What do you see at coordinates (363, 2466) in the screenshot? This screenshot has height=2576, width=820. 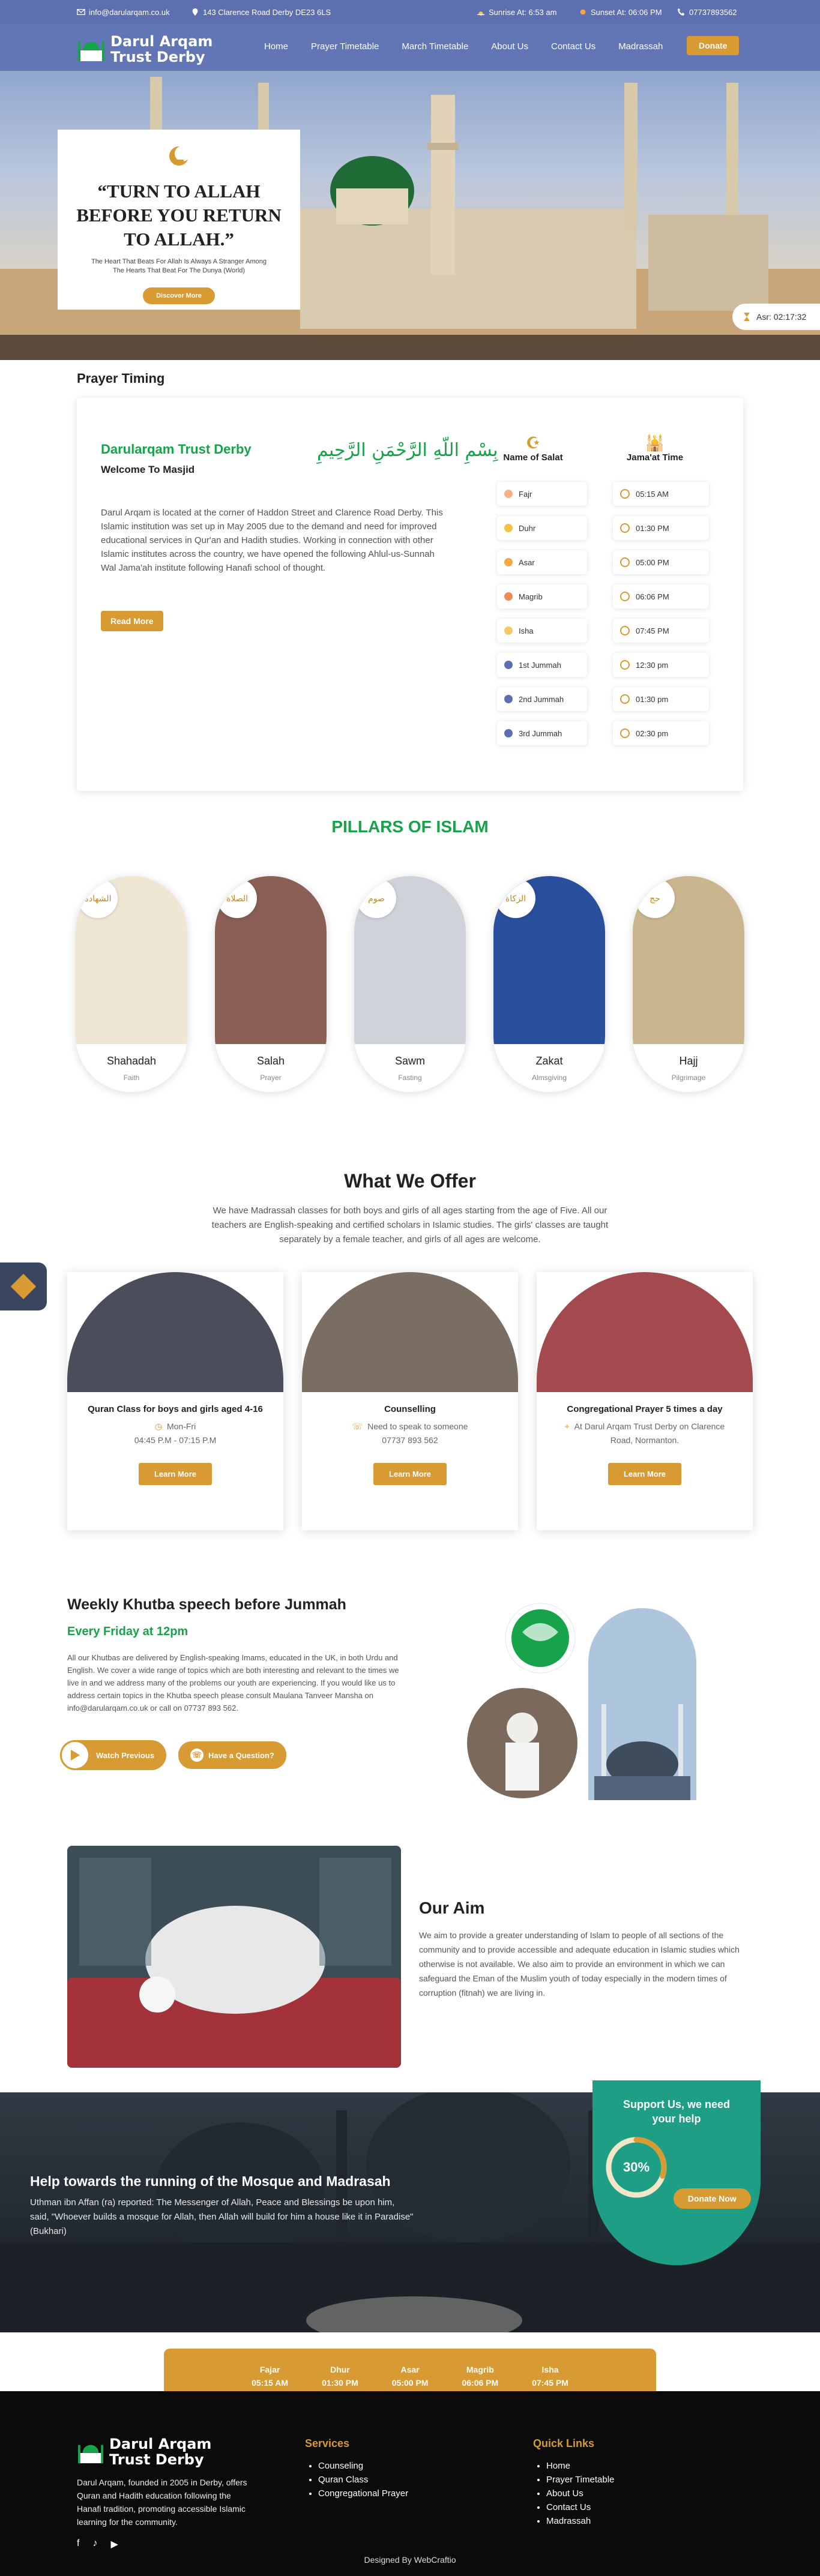 I see `service-item: Counseling` at bounding box center [363, 2466].